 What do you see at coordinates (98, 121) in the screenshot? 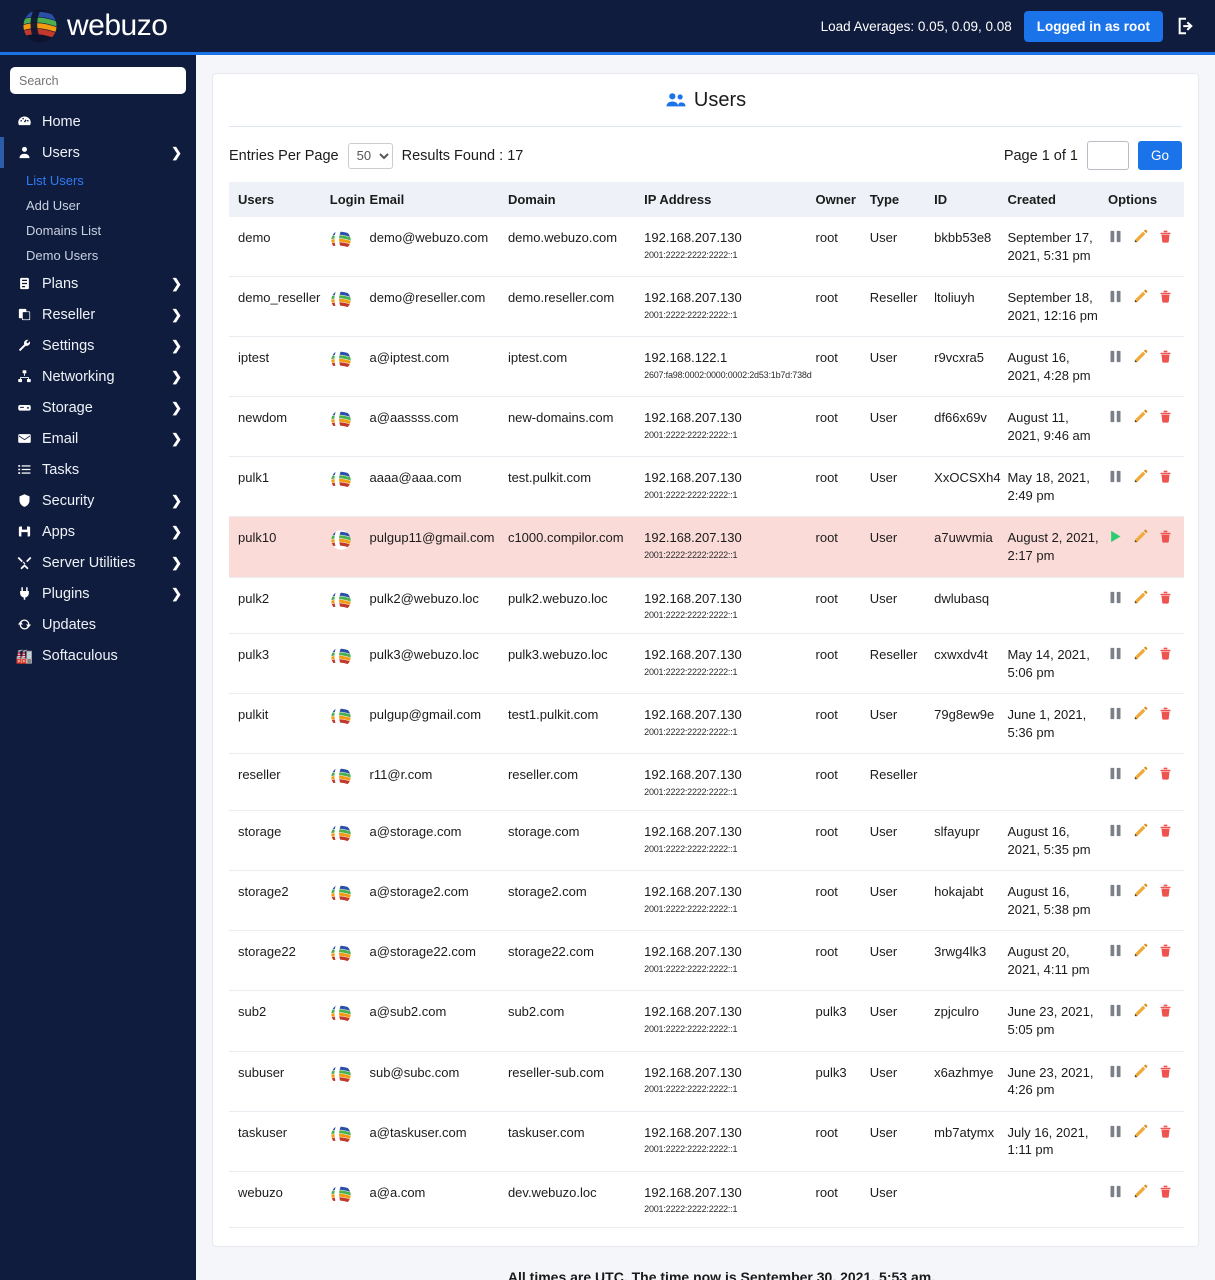
I see `sidebar-item-home: Home` at bounding box center [98, 121].